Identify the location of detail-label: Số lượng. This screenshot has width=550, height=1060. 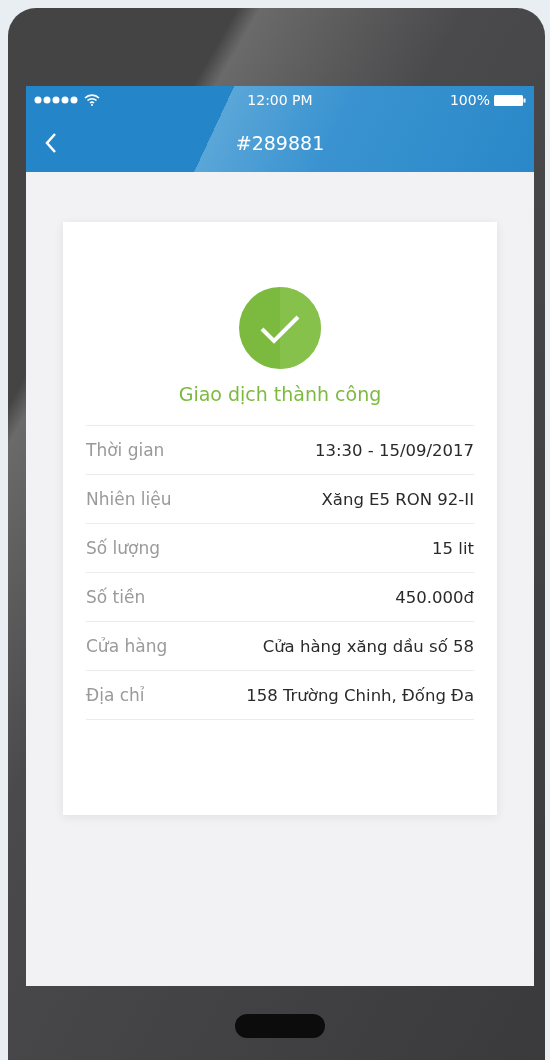
(123, 548).